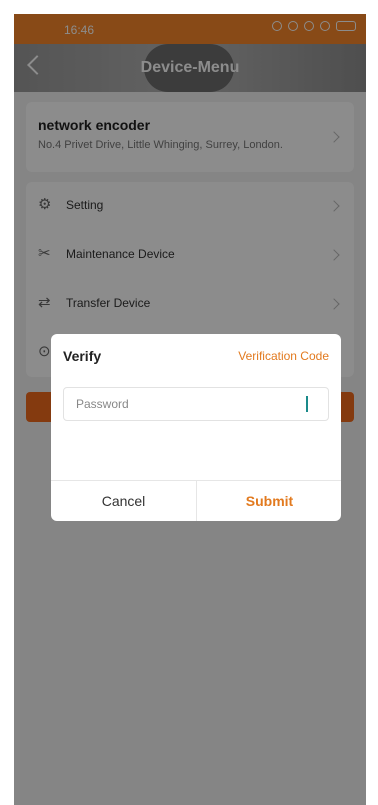 This screenshot has height=805, width=378. What do you see at coordinates (283, 356) in the screenshot?
I see `verification-code-link: Verification Code` at bounding box center [283, 356].